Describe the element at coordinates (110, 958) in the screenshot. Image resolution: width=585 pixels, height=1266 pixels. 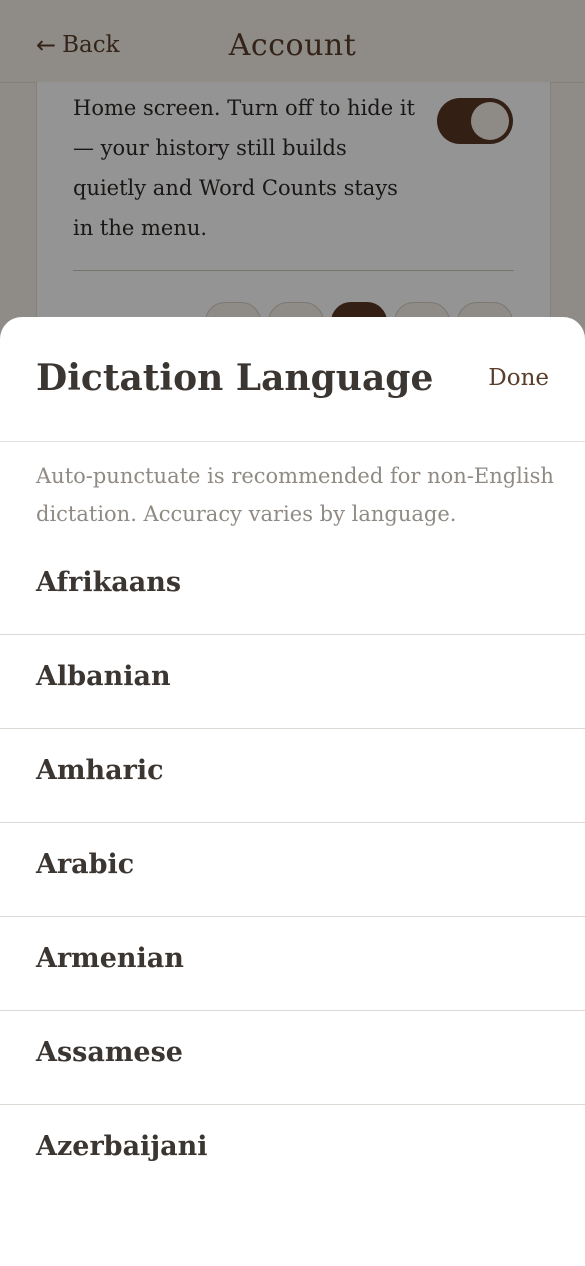
I see `language-label: Armenian` at that location.